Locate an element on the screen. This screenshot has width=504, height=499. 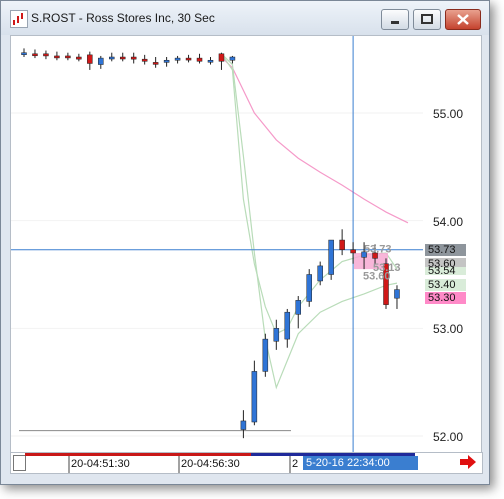
title-bar: S.ROST - Ross Stores Inc, 30 Sec is located at coordinates (245, 18).